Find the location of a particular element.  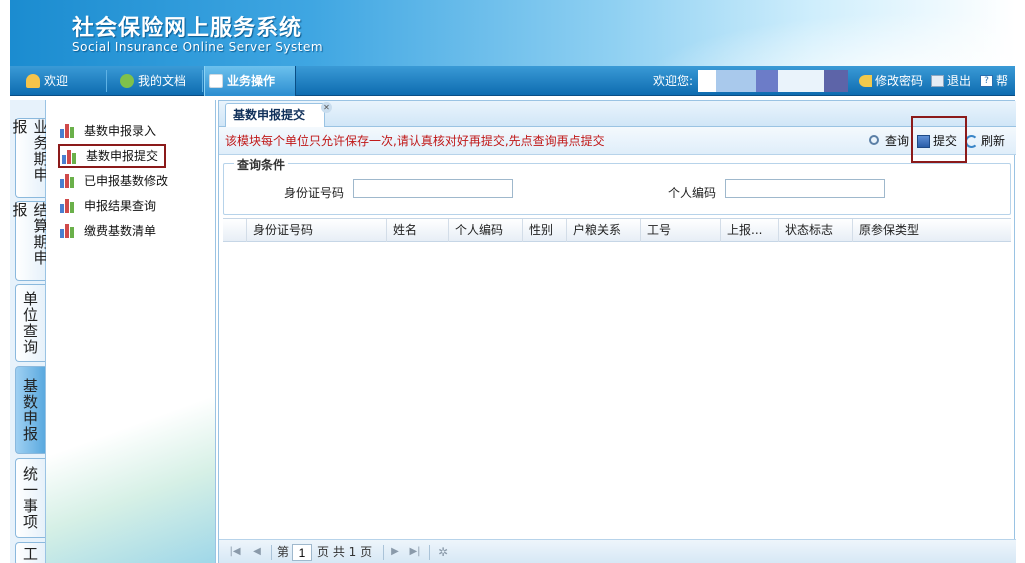

menu-item-label: 已申报基数修改 is located at coordinates (126, 181).